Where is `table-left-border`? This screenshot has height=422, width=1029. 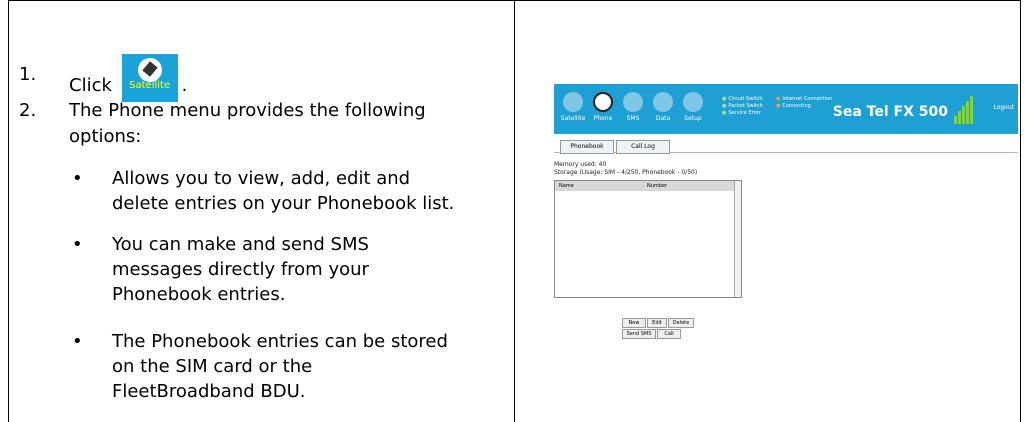
table-left-border is located at coordinates (8, 211).